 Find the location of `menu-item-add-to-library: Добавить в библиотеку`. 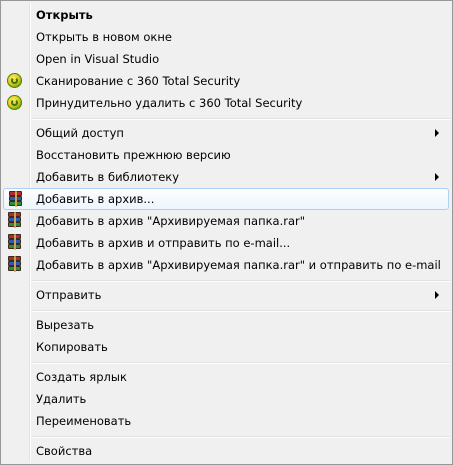

menu-item-add-to-library: Добавить в библиотеку is located at coordinates (226, 177).